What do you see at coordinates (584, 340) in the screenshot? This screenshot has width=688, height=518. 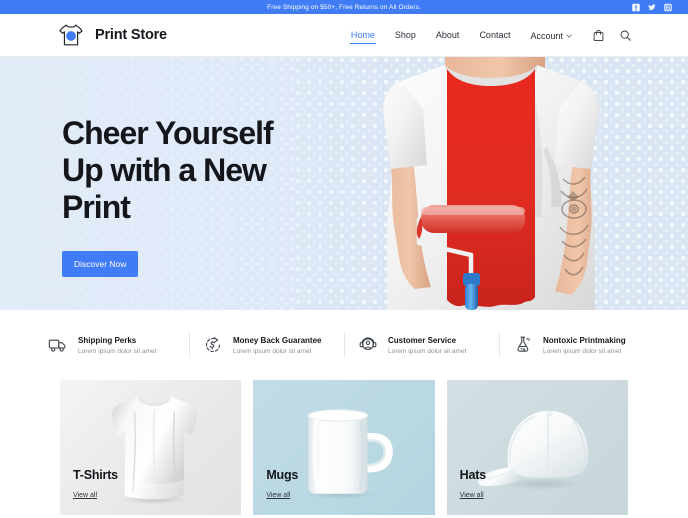 I see `feature-title: Nontoxic Printmaking` at bounding box center [584, 340].